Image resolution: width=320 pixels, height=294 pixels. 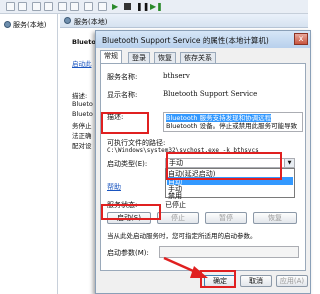 What do you see at coordinates (127, 6) in the screenshot?
I see `stop-icon` at bounding box center [127, 6].